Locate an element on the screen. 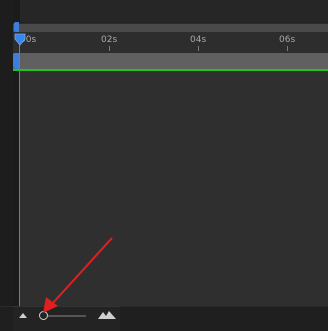  time-navigator-bar is located at coordinates (170, 27).